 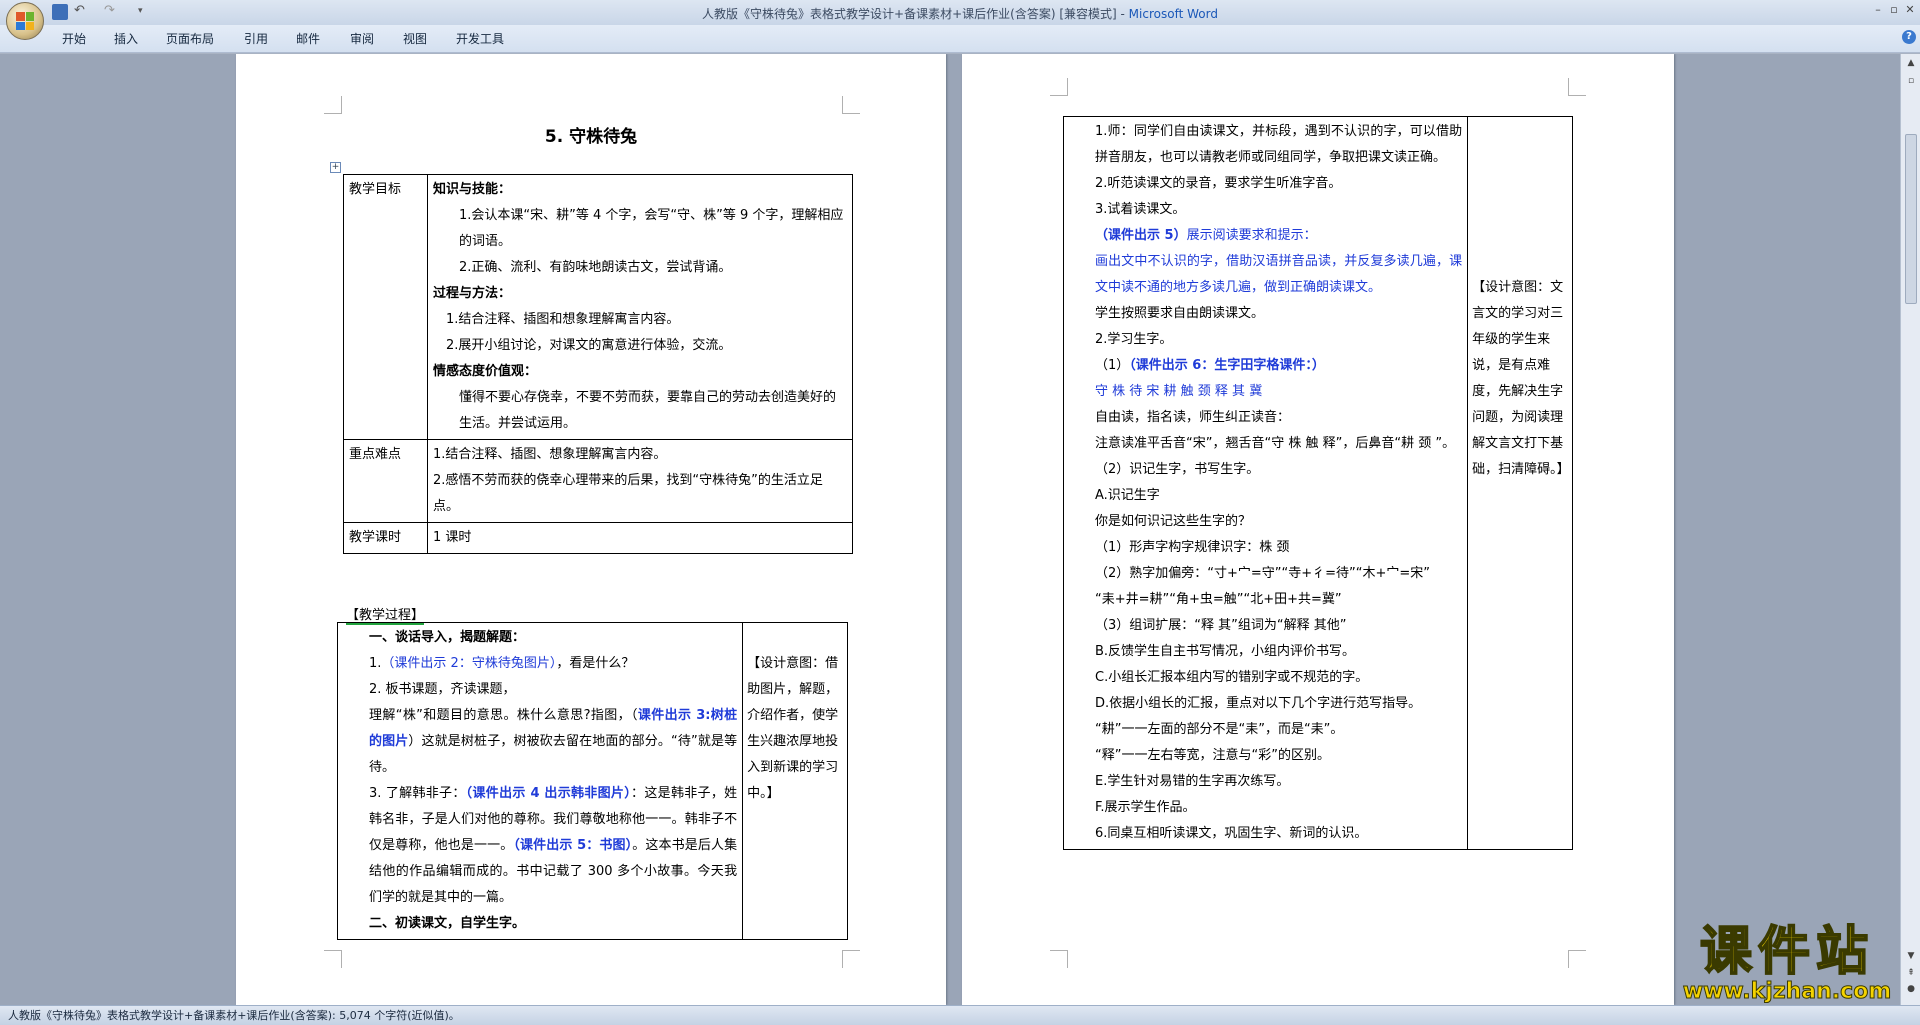 I want to click on objective-line: 1.会认本课“宋、耕”等 4 个字，会写“守、株”等 9 个字，理解相应的词语。, so click(x=651, y=228).